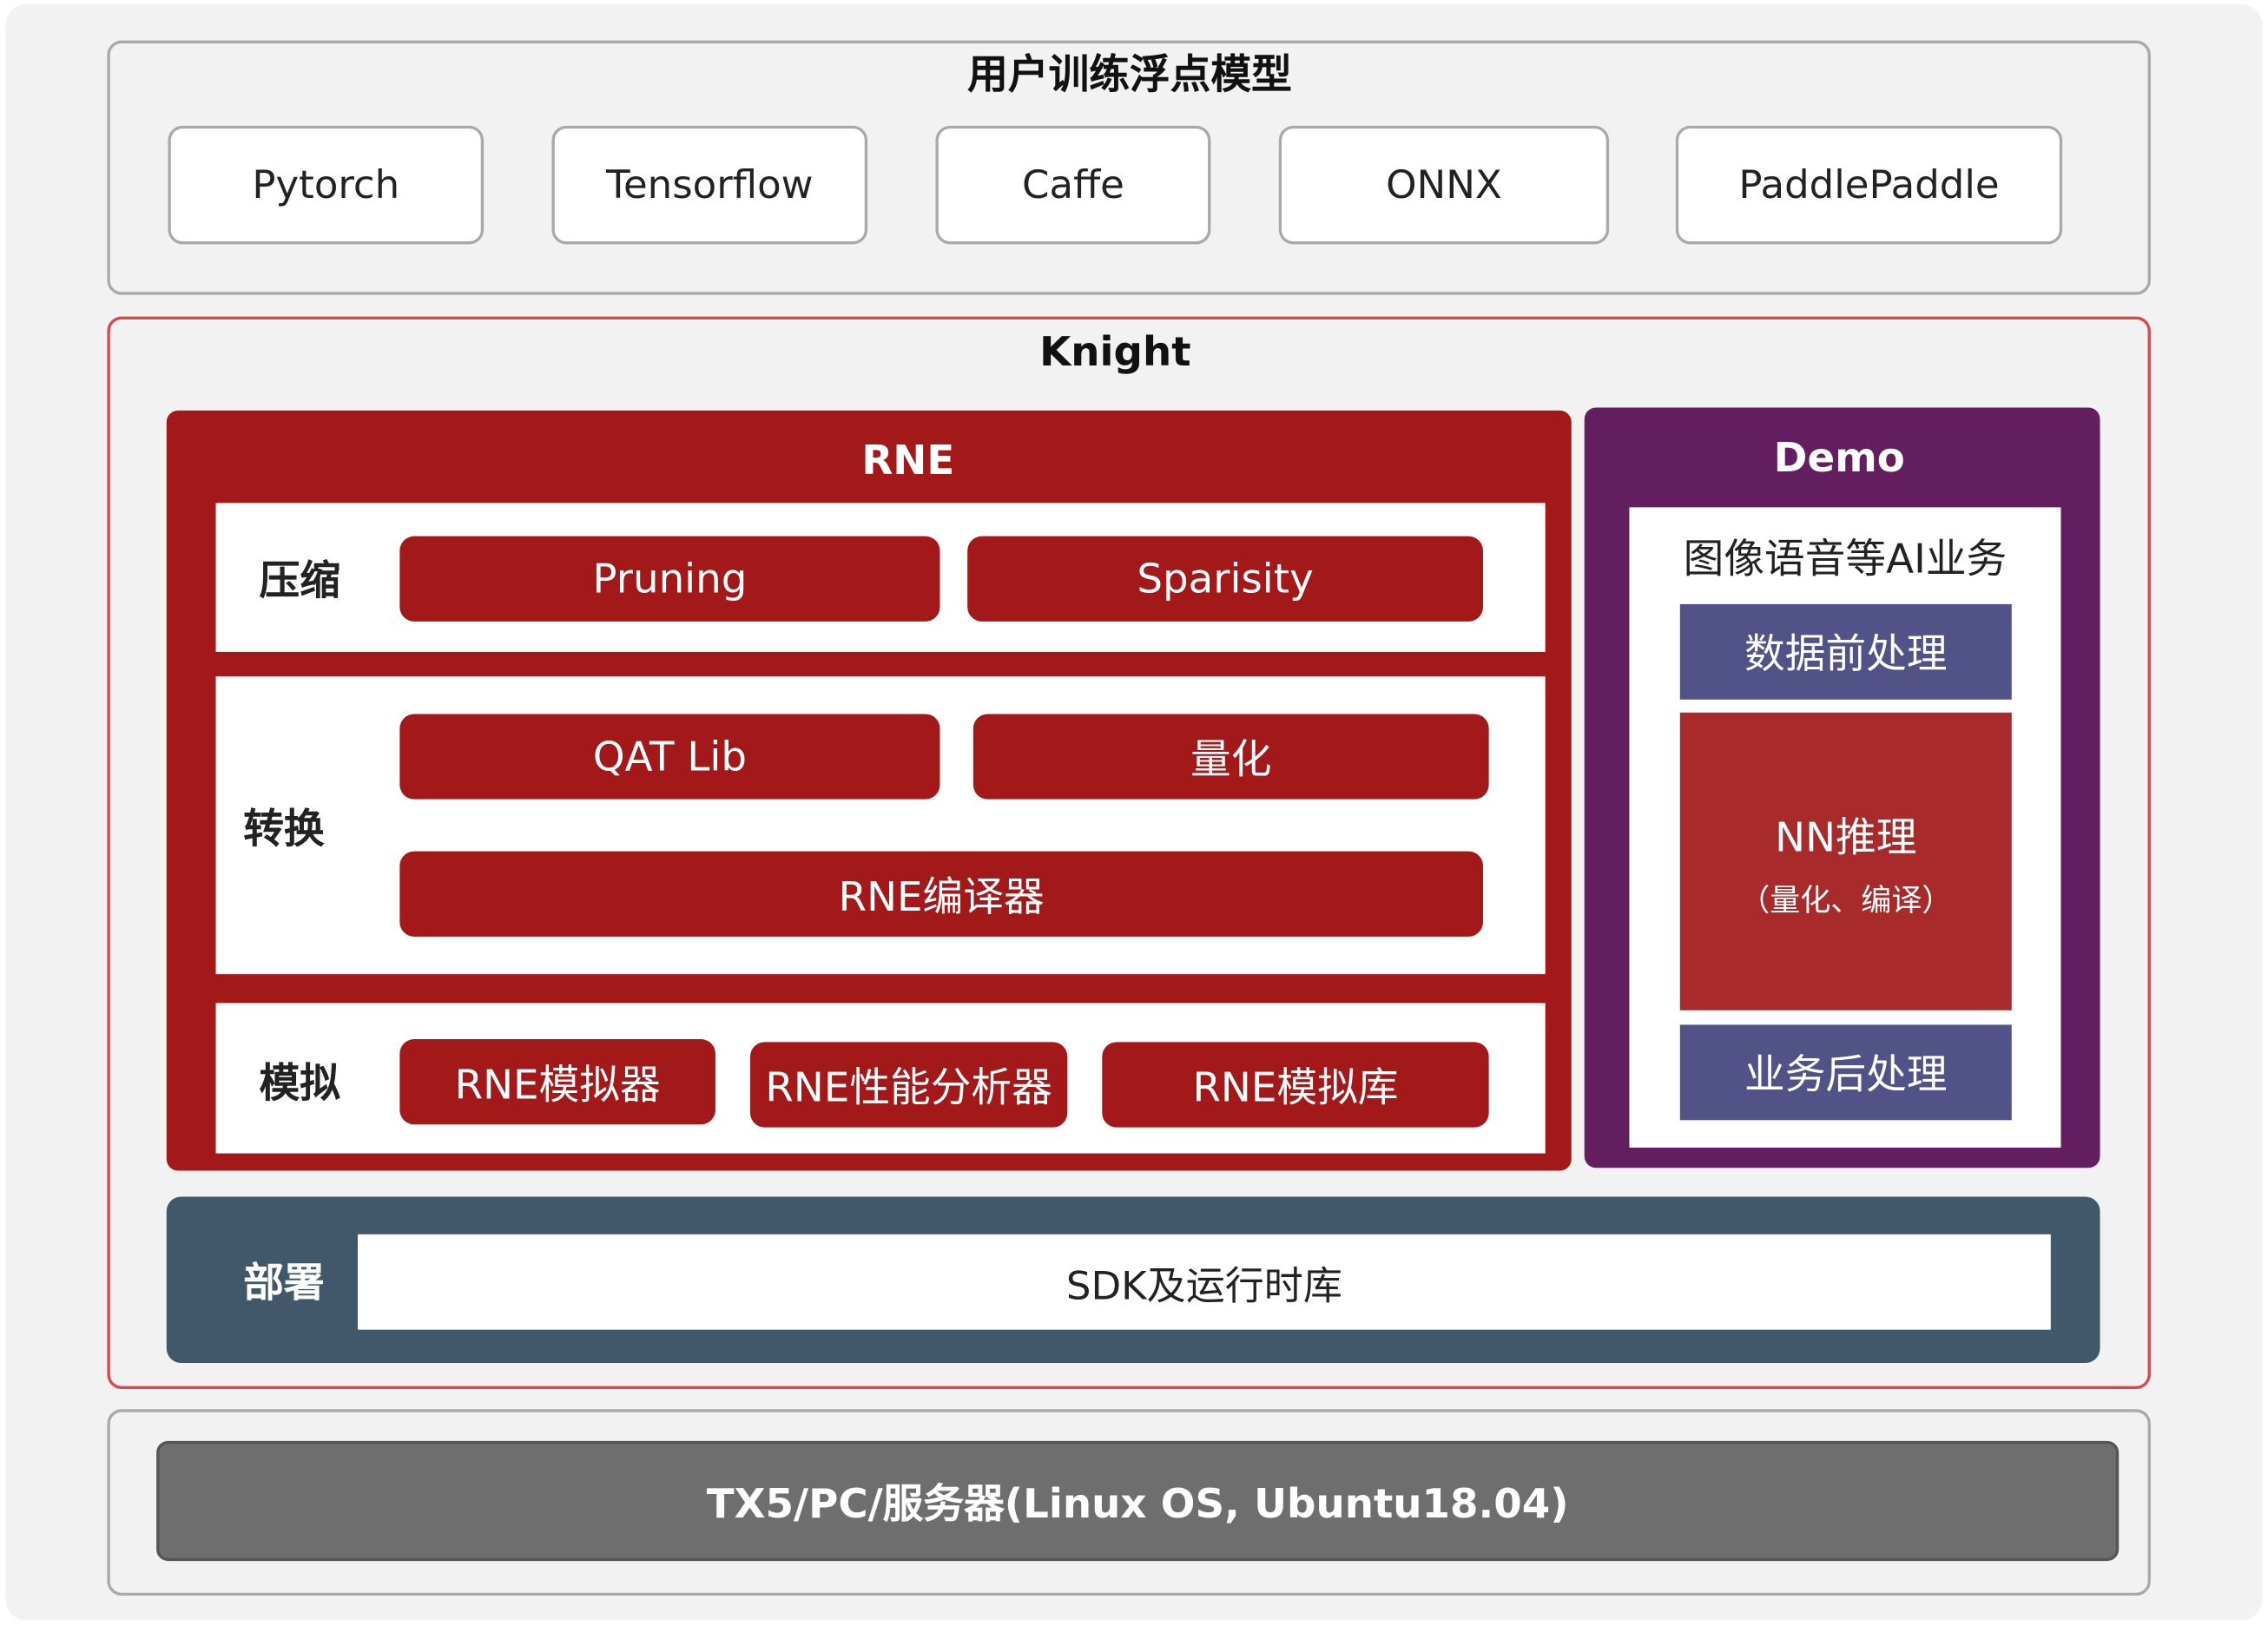 The height and width of the screenshot is (1626, 2268). I want to click on framework-pytorch: Pytorch, so click(327, 185).